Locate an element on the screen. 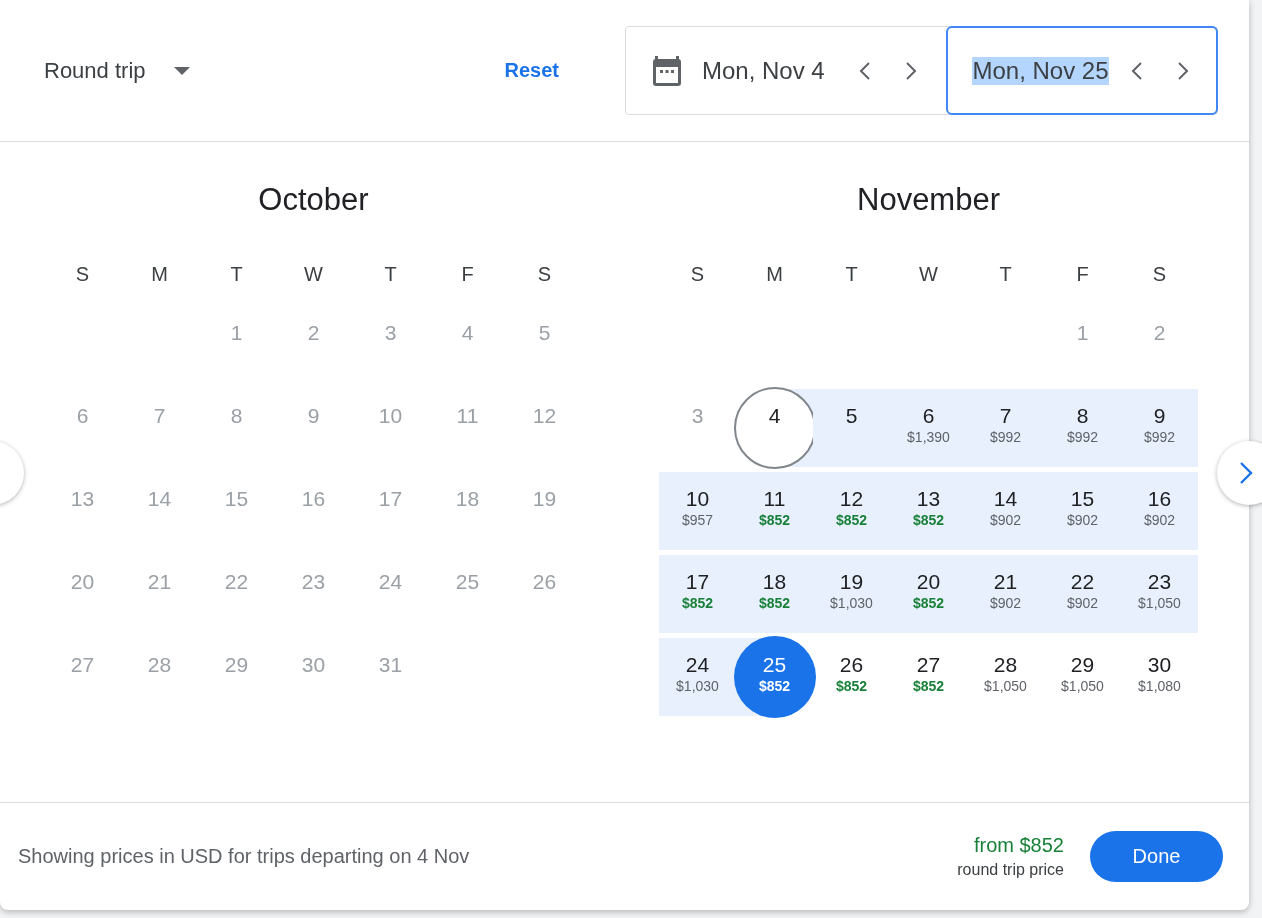 This screenshot has height=918, width=1262. day-cell: 13 is located at coordinates (82, 511).